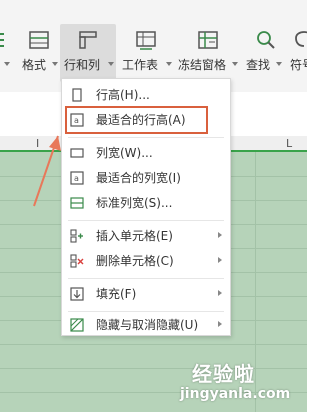 Image resolution: width=320 pixels, height=412 pixels. What do you see at coordinates (136, 120) in the screenshot?
I see `highlight-annotation-box` at bounding box center [136, 120].